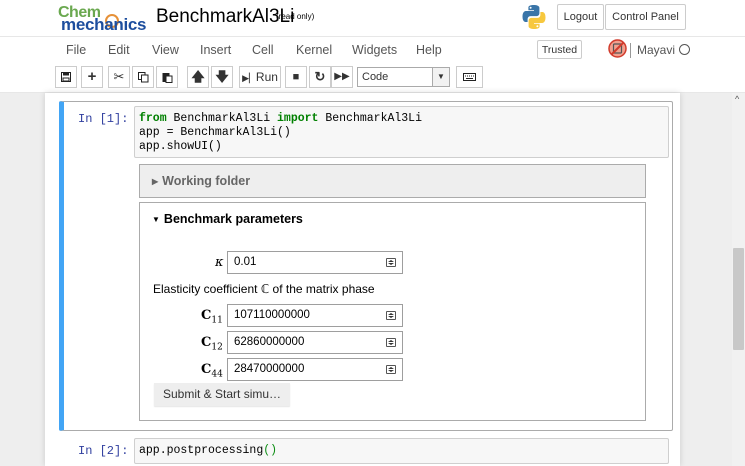  What do you see at coordinates (298, 118) in the screenshot?
I see `code-keyword-import: import` at bounding box center [298, 118].